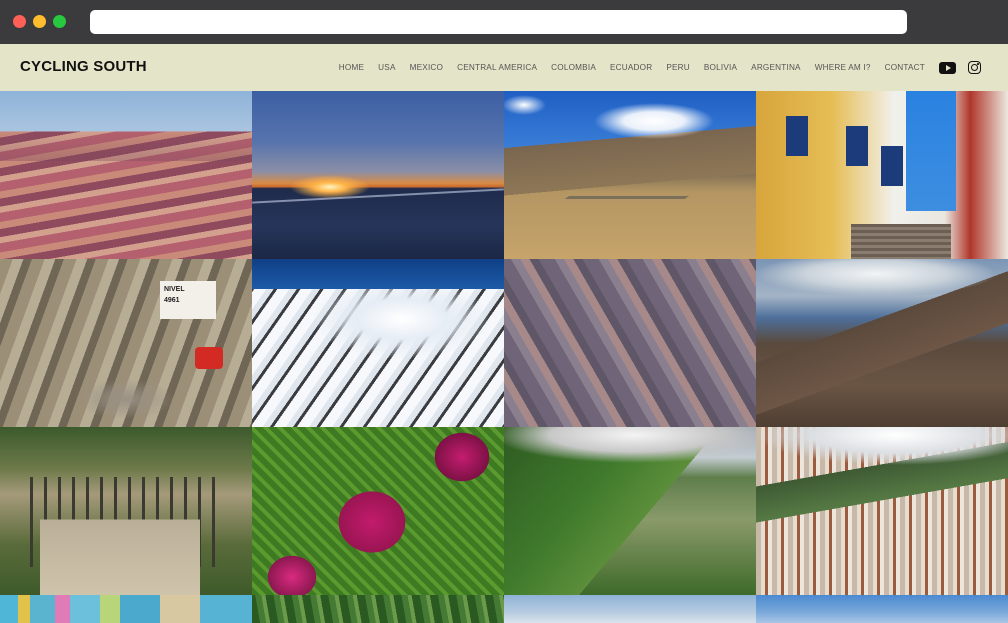 The height and width of the screenshot is (623, 1008). Describe the element at coordinates (39, 21) in the screenshot. I see `minimize-window-button` at that location.